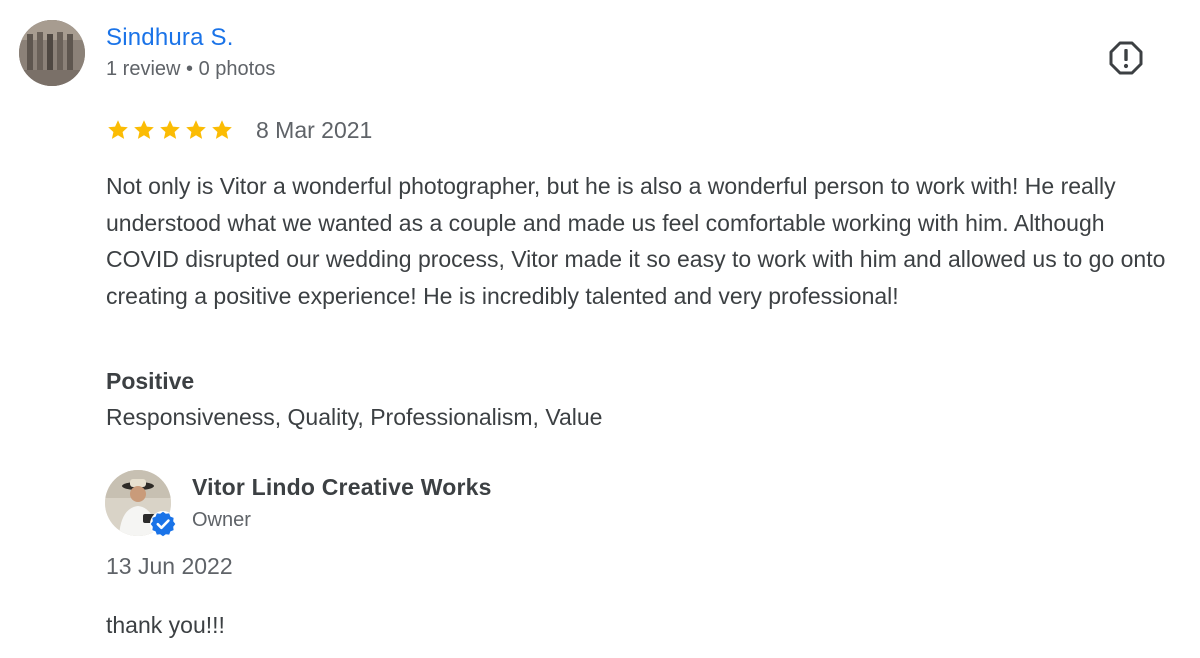 The height and width of the screenshot is (658, 1200). I want to click on reviewer-stats: 1 review • 0 photos, so click(191, 69).